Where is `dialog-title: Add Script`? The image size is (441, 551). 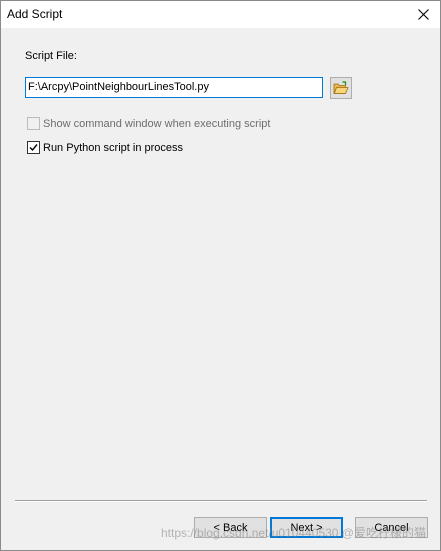 dialog-title: Add Script is located at coordinates (35, 14).